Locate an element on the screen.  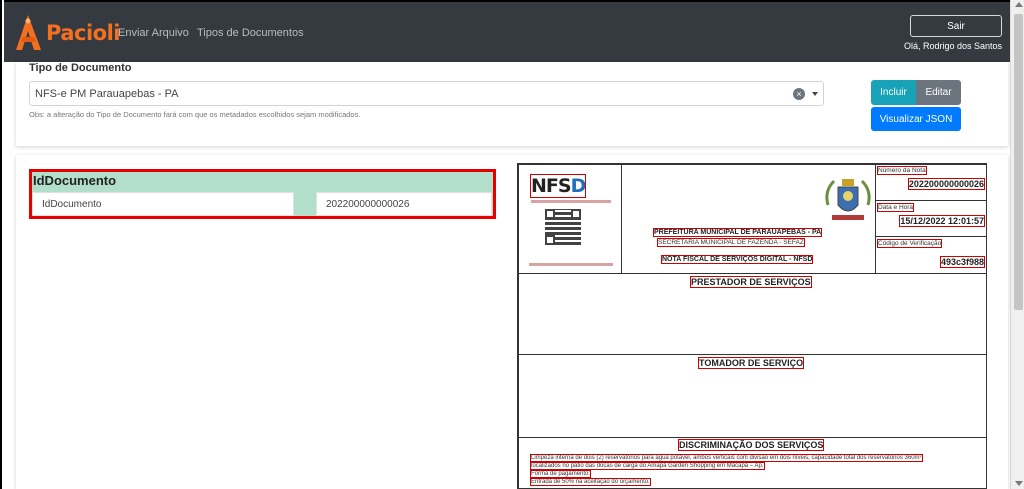
logo-cell: NFSD is located at coordinates (570, 219).